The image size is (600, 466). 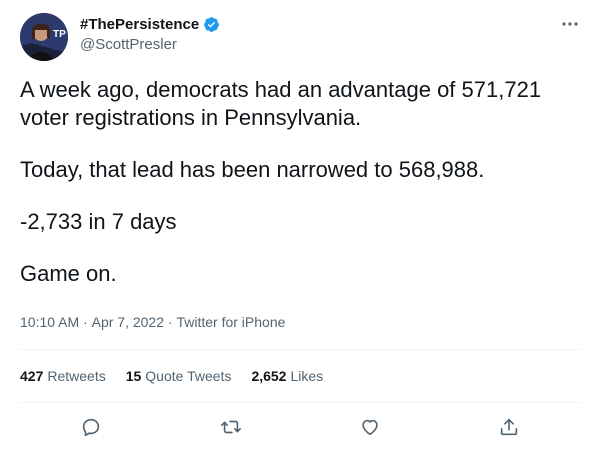 What do you see at coordinates (570, 24) in the screenshot?
I see `more-options-icon` at bounding box center [570, 24].